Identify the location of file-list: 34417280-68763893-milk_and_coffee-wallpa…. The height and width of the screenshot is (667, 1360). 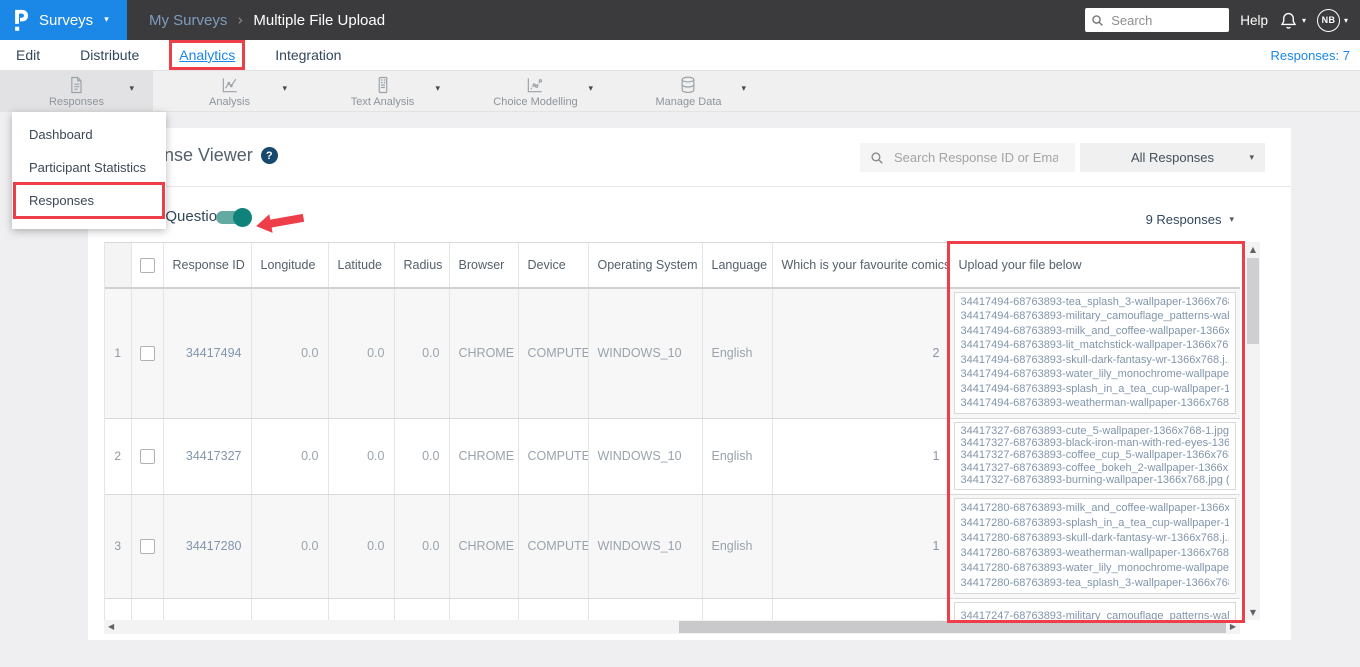
(1094, 545).